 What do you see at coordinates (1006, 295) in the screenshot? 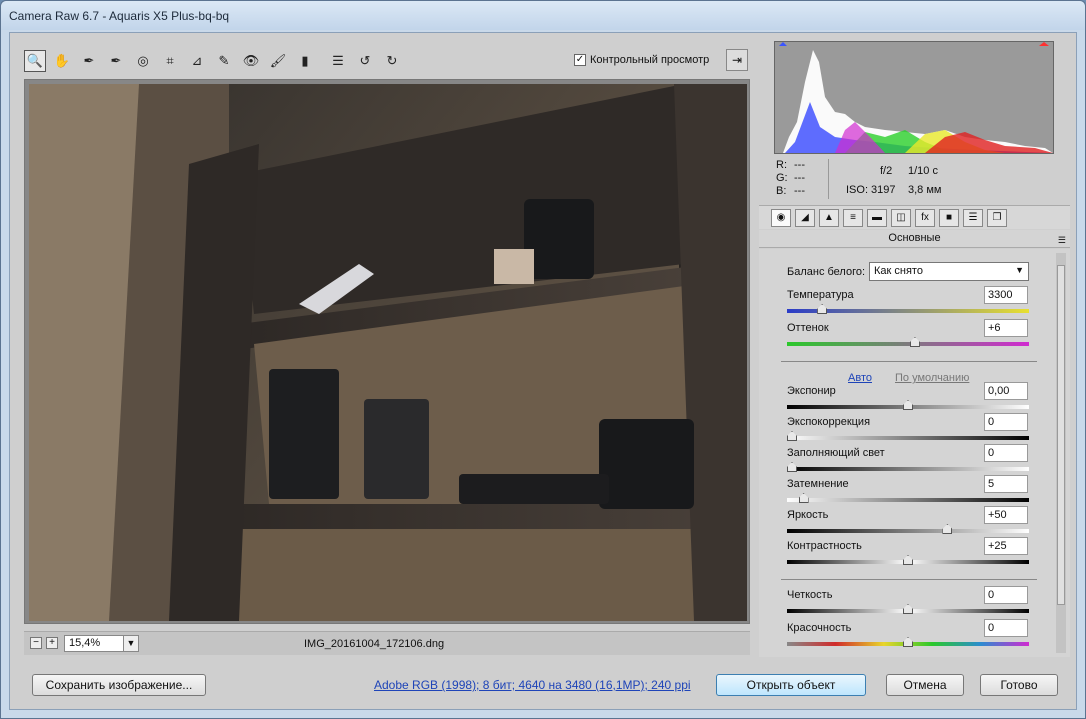
I see `slider-value-field: 3300` at bounding box center [1006, 295].